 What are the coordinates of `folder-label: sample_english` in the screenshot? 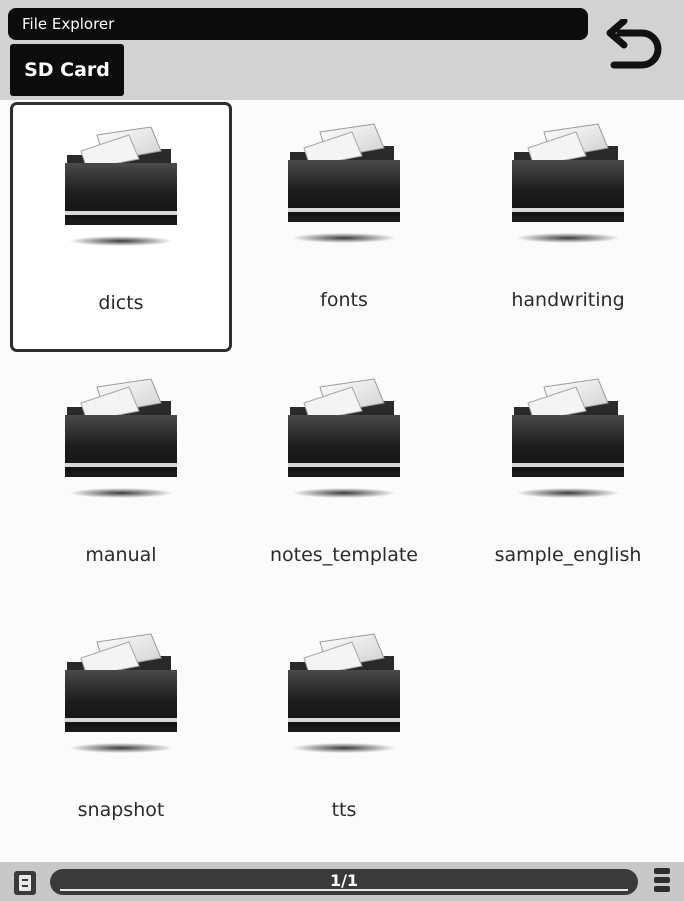 It's located at (568, 555).